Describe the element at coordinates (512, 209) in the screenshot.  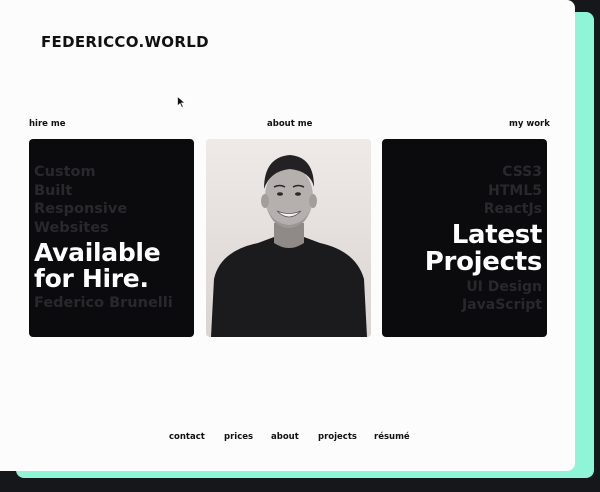
I see `work-skill: ReactJs` at that location.